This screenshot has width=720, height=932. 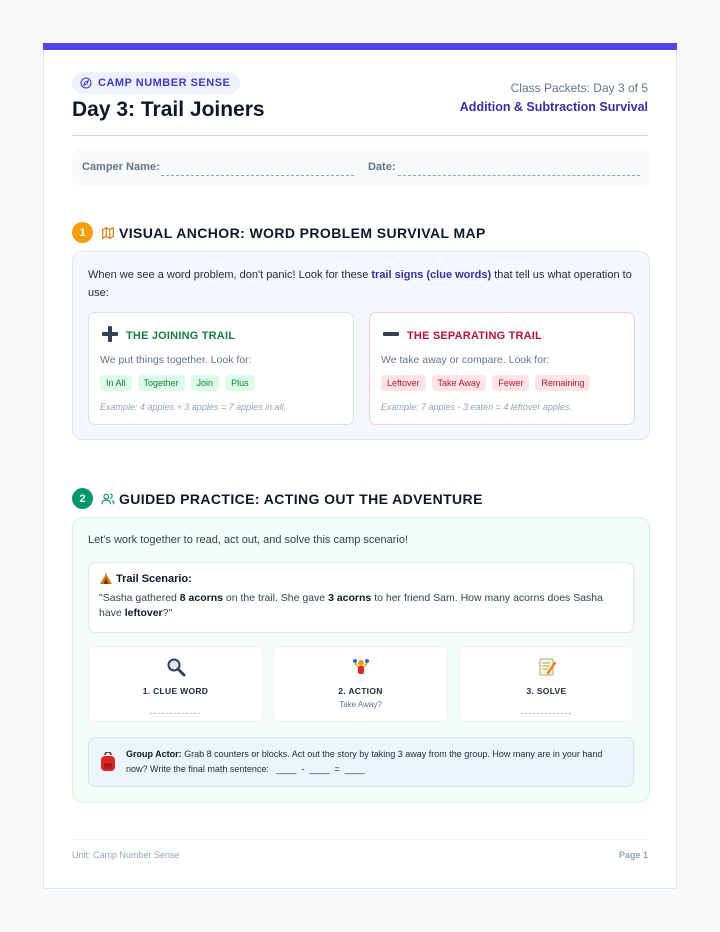 I want to click on packet-info: Class Packets: Day 3 of 5, so click(x=579, y=88).